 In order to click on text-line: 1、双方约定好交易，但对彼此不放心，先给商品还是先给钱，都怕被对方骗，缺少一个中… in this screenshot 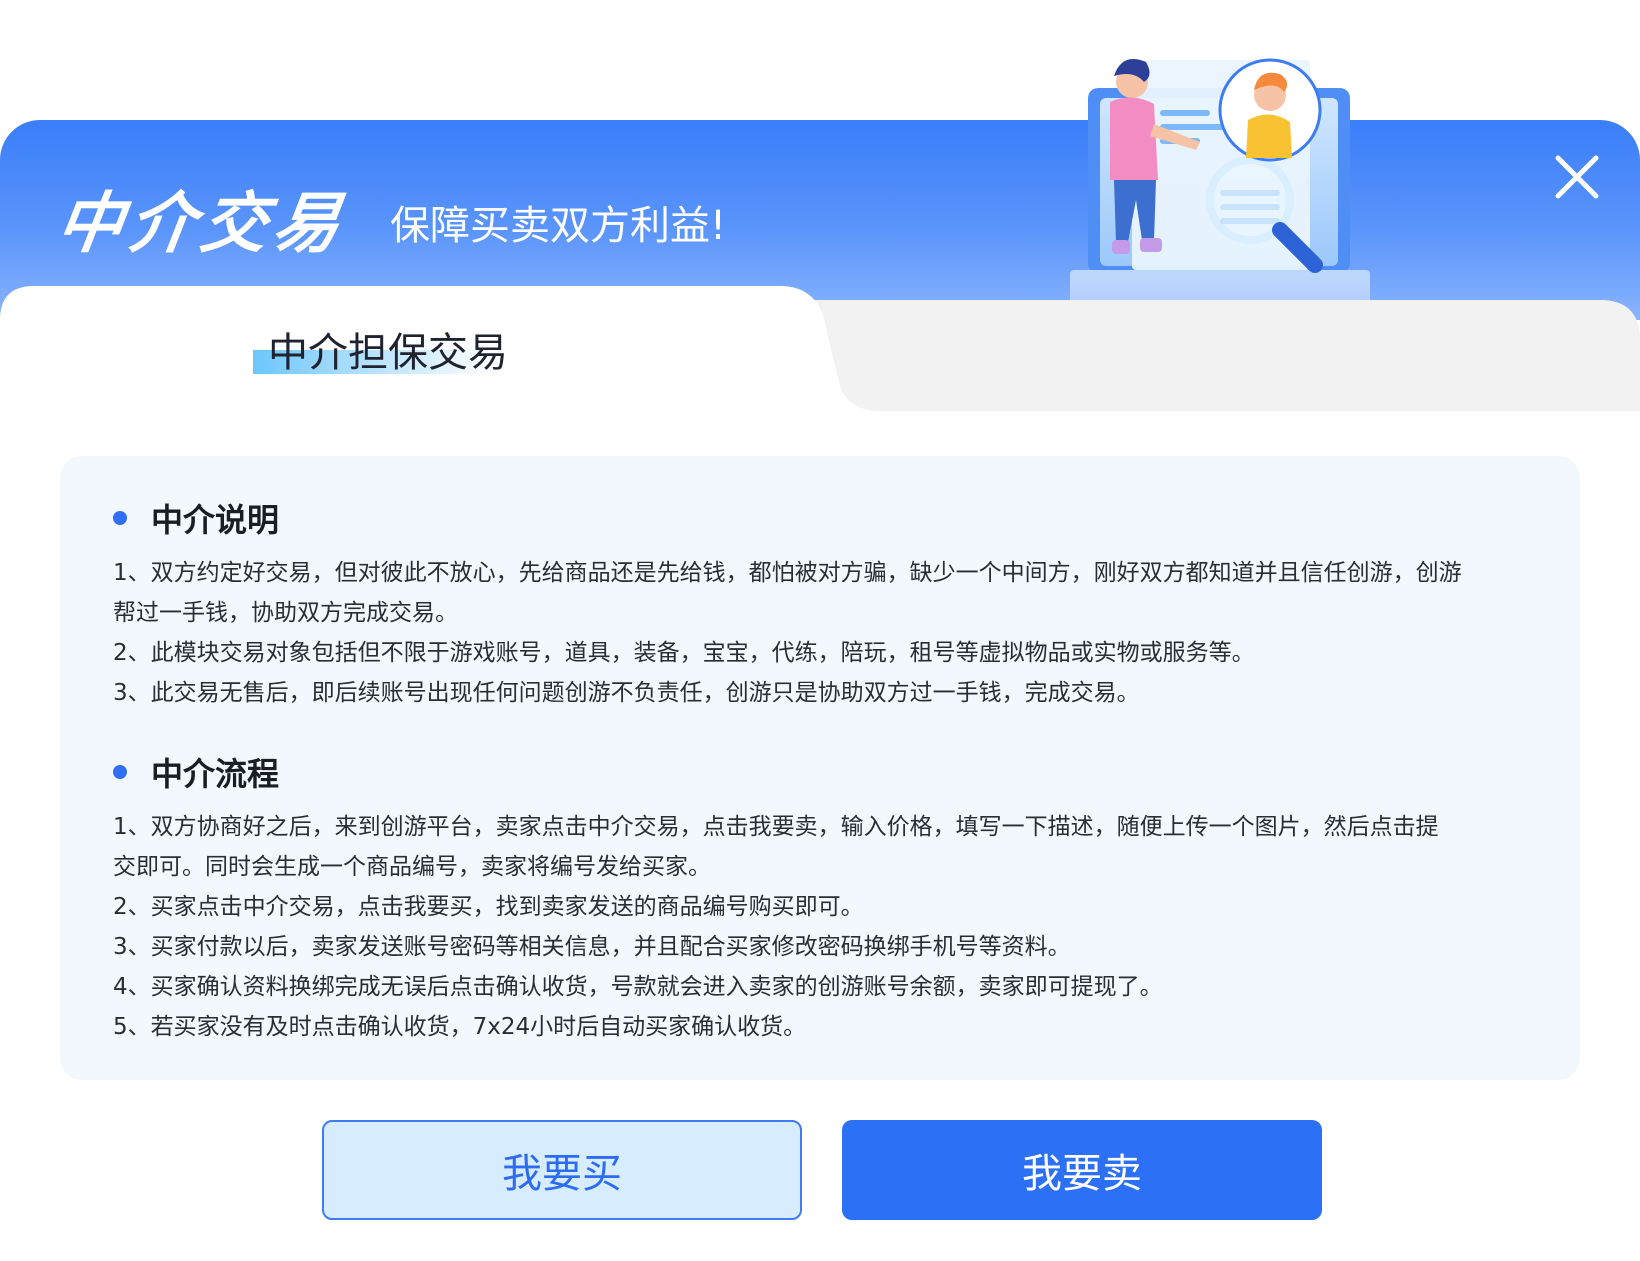, I will do `click(787, 573)`.